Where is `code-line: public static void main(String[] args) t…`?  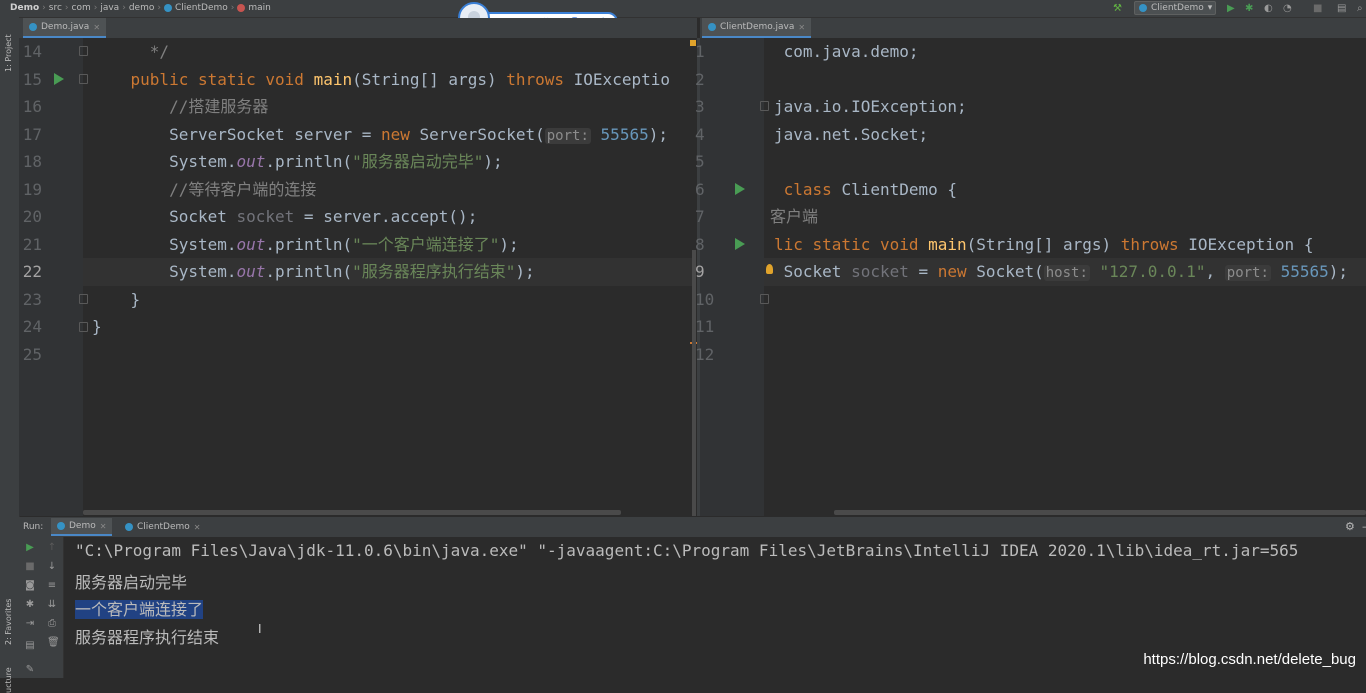 code-line: public static void main(String[] args) t… is located at coordinates (381, 80).